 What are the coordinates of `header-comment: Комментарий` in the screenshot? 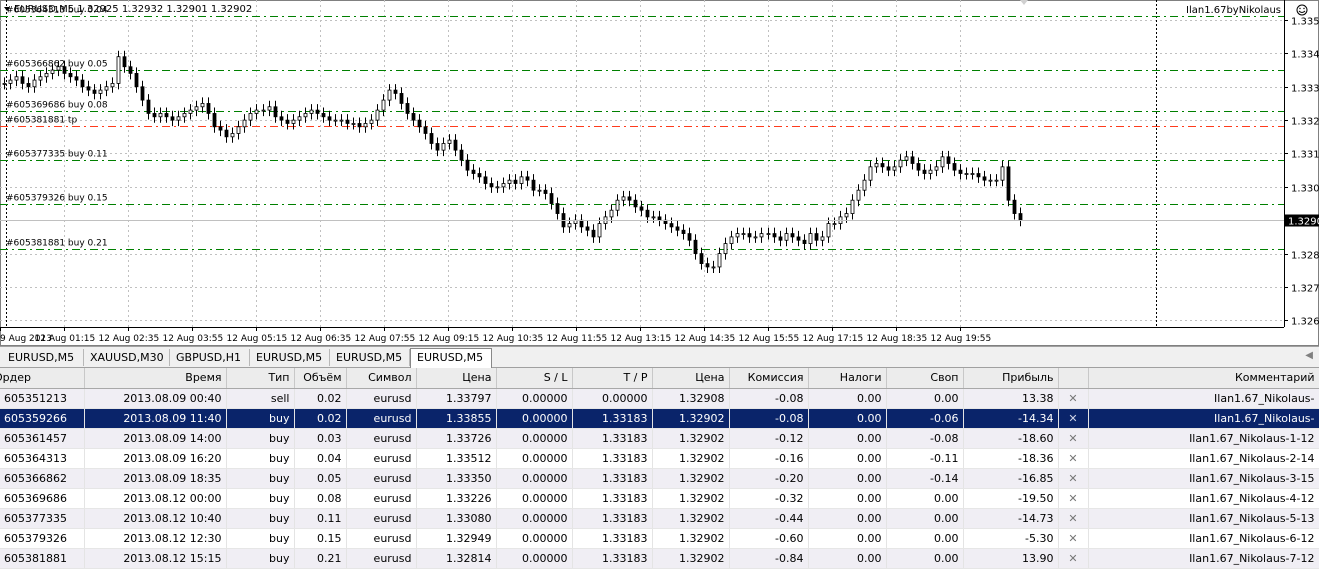 It's located at (1203, 378).